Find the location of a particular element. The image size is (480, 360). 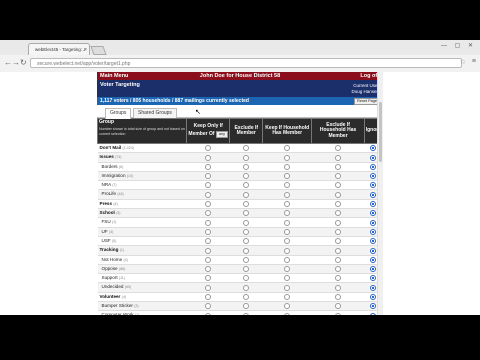

scroll-thumb is located at coordinates (380, 132).